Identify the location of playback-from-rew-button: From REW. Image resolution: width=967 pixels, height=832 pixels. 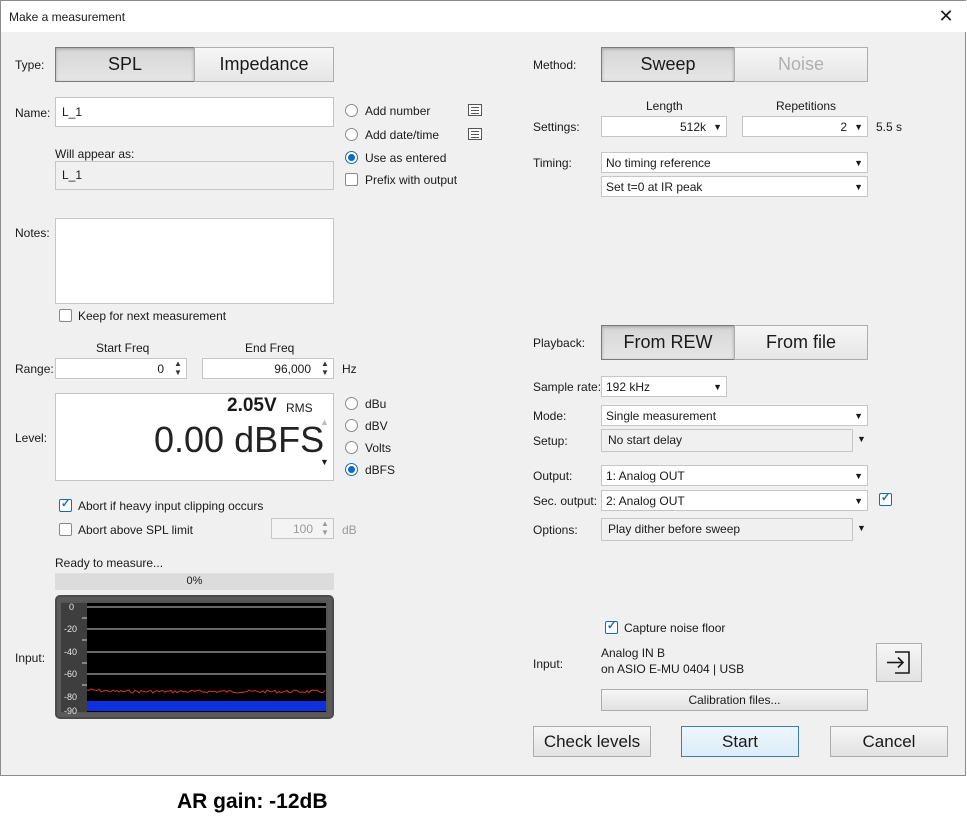
(668, 342).